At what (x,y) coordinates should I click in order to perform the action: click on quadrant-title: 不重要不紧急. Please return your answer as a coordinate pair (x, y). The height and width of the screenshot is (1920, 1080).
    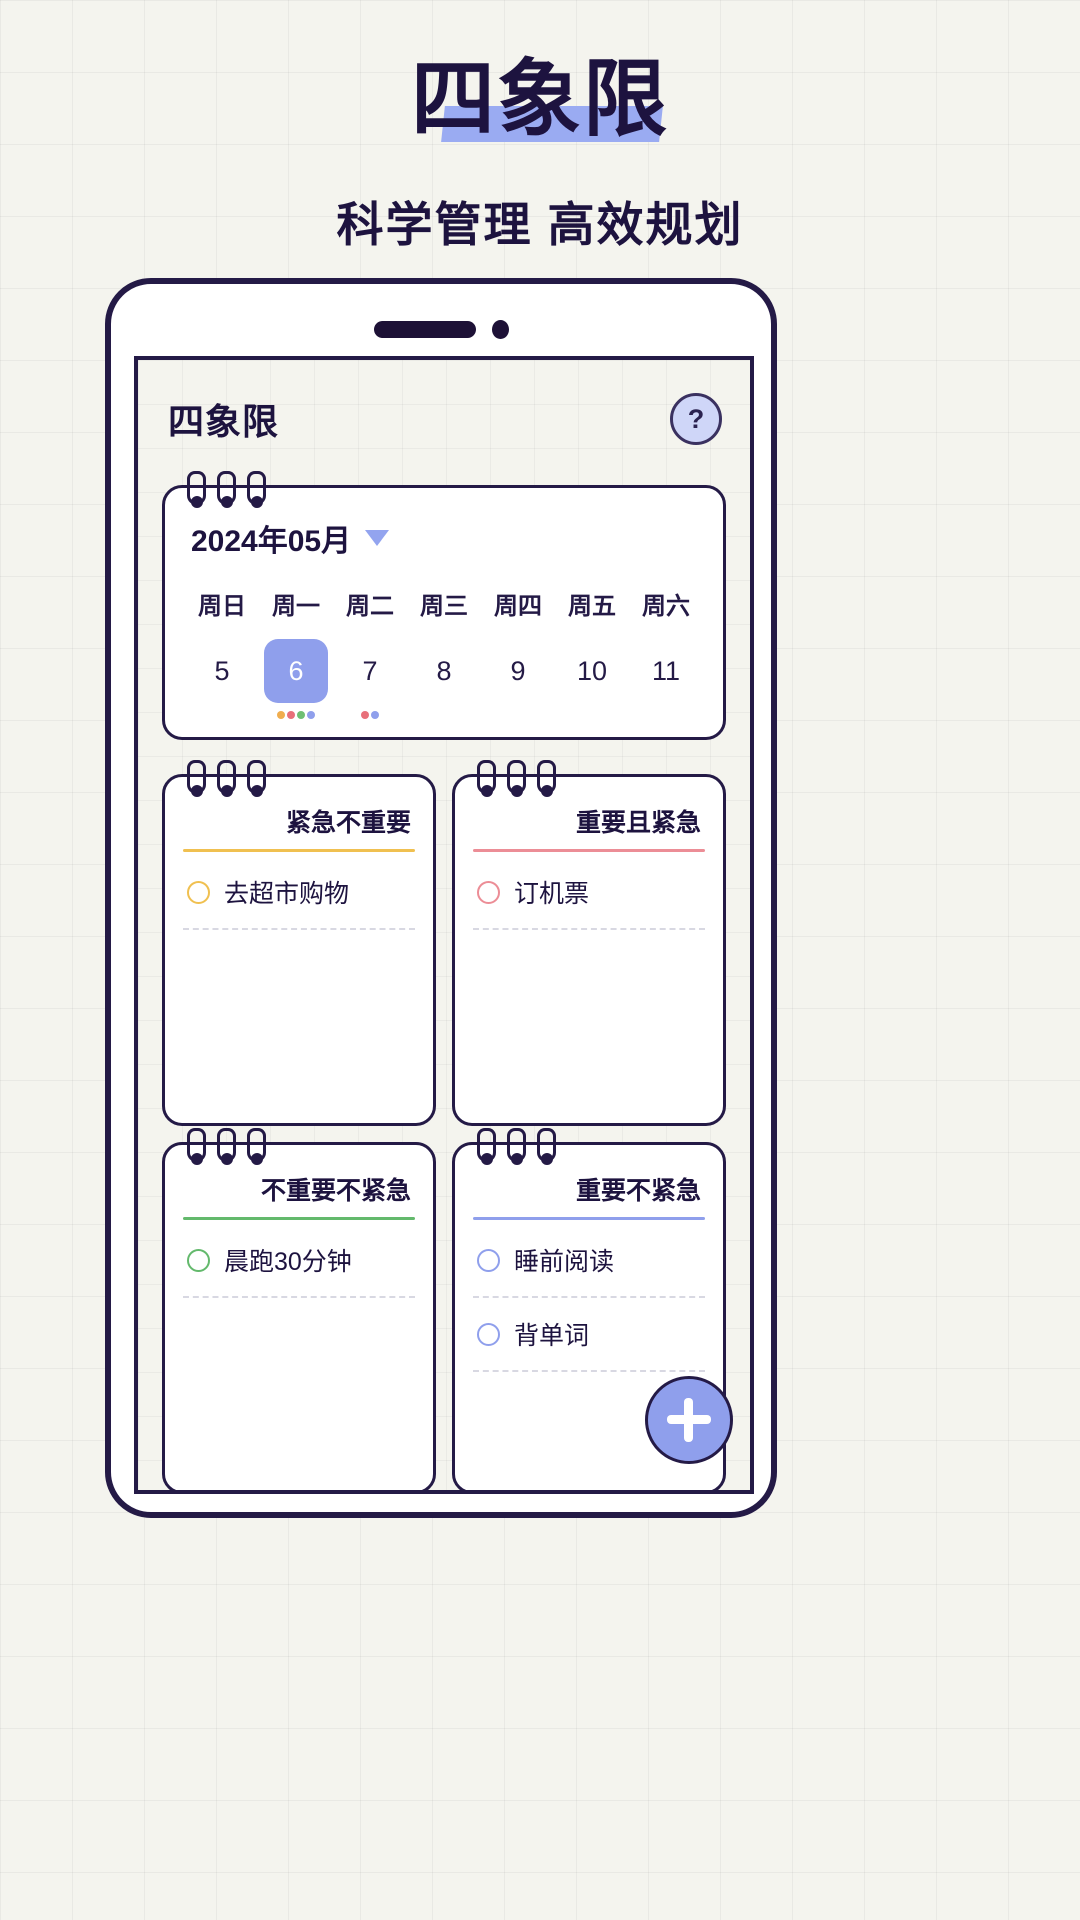
    Looking at the image, I should click on (335, 1191).